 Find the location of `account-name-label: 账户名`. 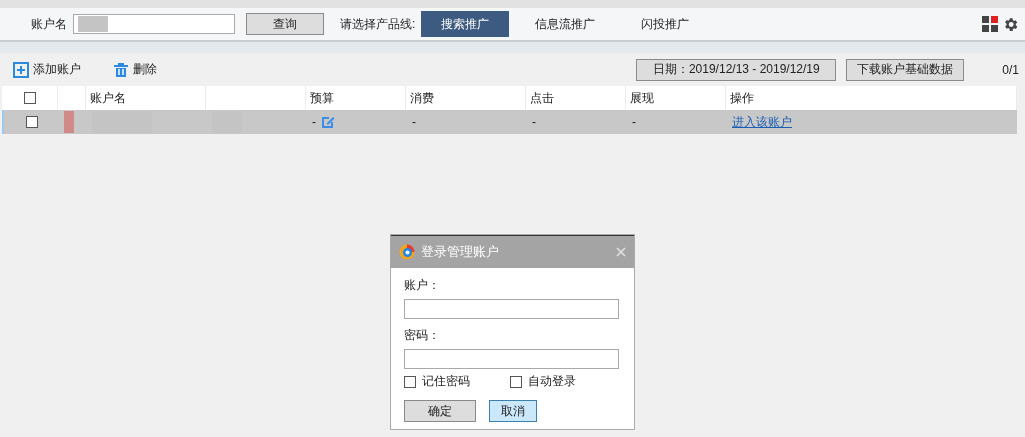

account-name-label: 账户名 is located at coordinates (49, 24).